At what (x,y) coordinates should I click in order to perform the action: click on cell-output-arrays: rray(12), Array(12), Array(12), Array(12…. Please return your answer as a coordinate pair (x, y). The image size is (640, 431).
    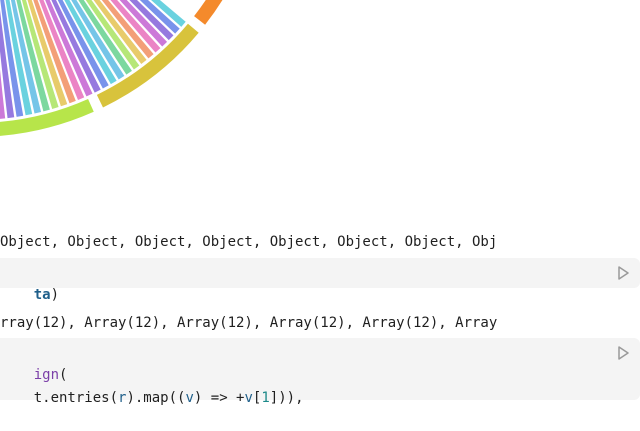
    Looking at the image, I should click on (249, 323).